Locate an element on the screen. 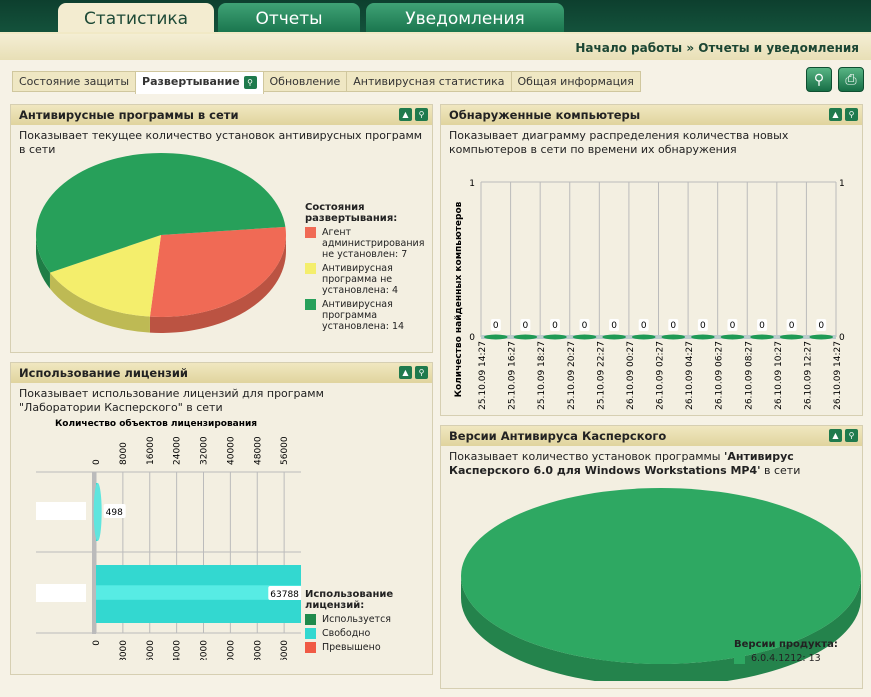 This screenshot has height=697, width=871. legend-item: Превышено is located at coordinates (365, 647).